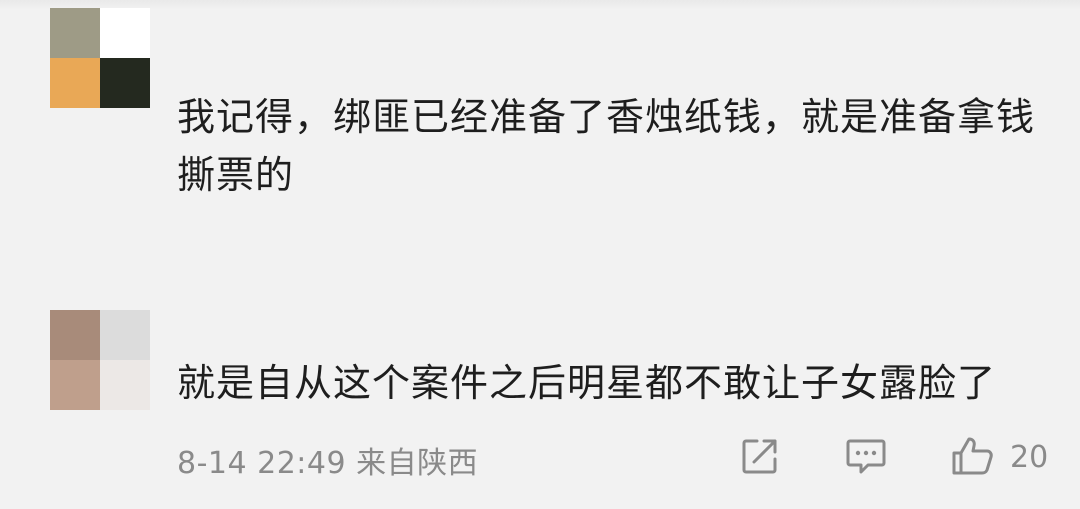 This screenshot has height=509, width=1080. I want to click on share-icon, so click(759, 456).